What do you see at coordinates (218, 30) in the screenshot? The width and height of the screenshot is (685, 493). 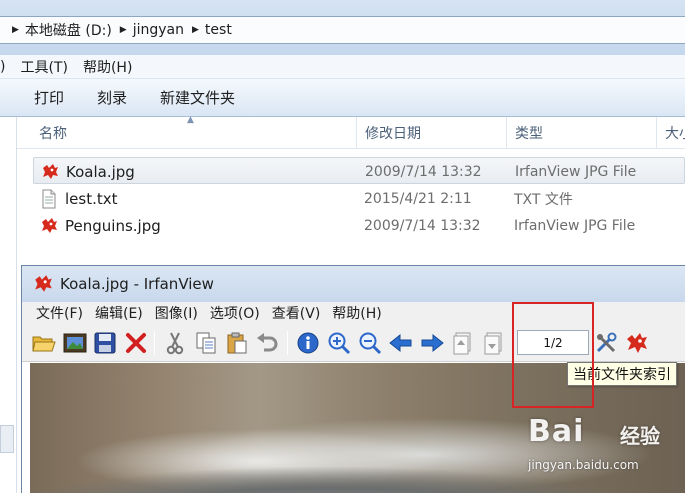 I see `breadcrumb-folder-test: test` at bounding box center [218, 30].